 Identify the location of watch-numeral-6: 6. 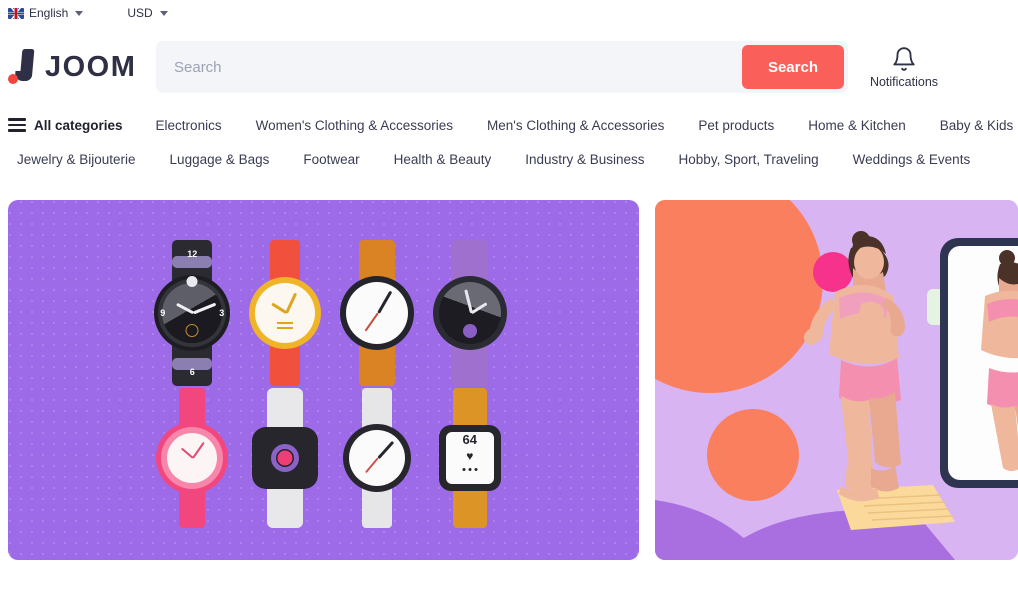
(192, 372).